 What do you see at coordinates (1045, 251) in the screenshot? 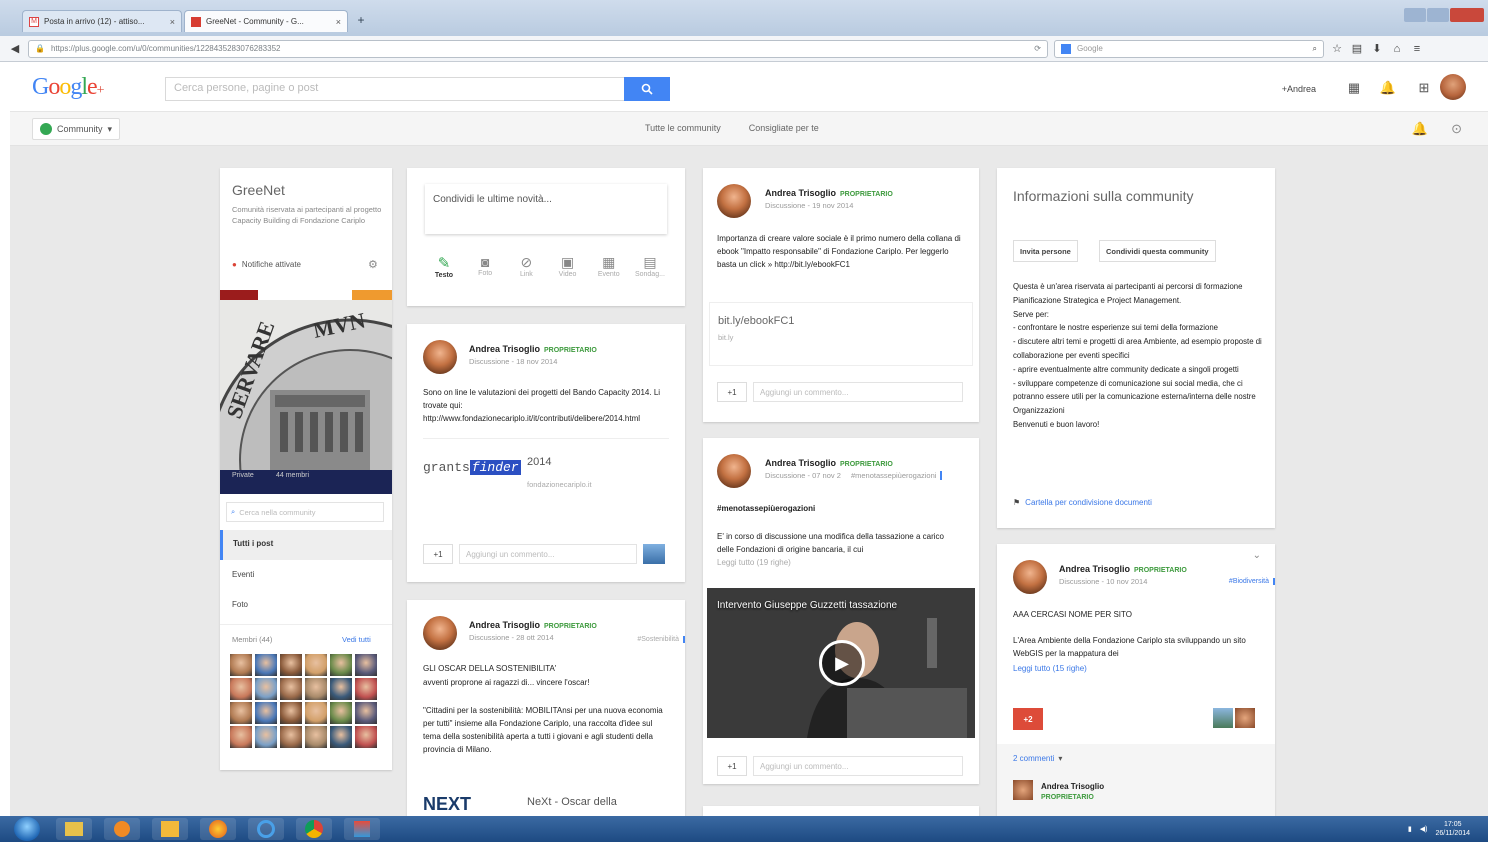
I see `invite-people-button: Invita persone` at bounding box center [1045, 251].